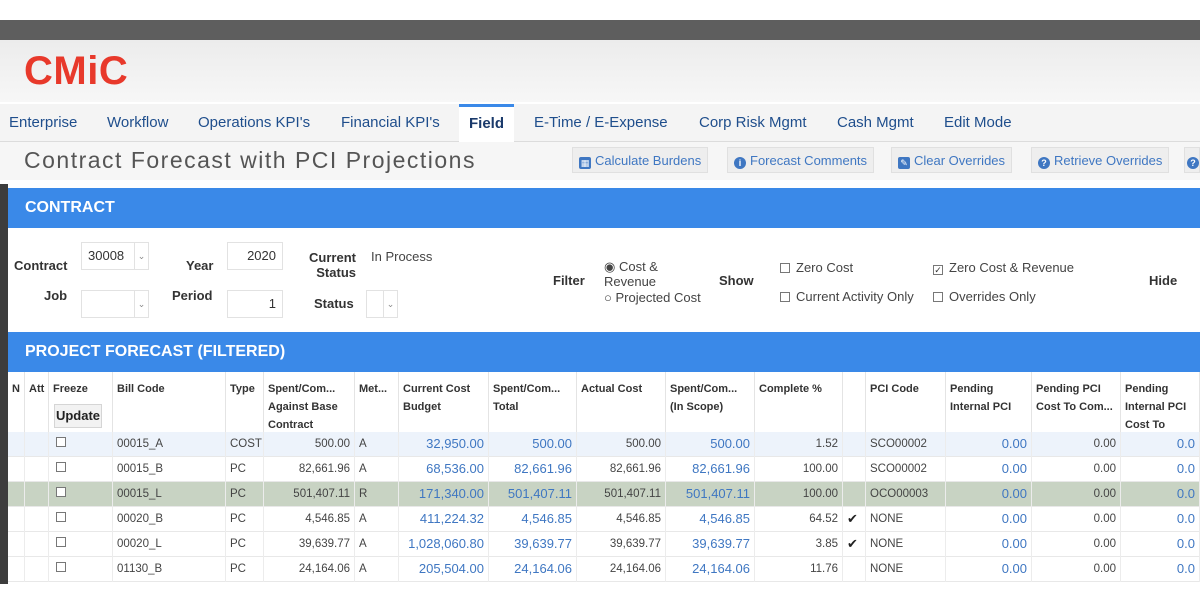  Describe the element at coordinates (78, 416) in the screenshot. I see `update-button: Update` at that location.